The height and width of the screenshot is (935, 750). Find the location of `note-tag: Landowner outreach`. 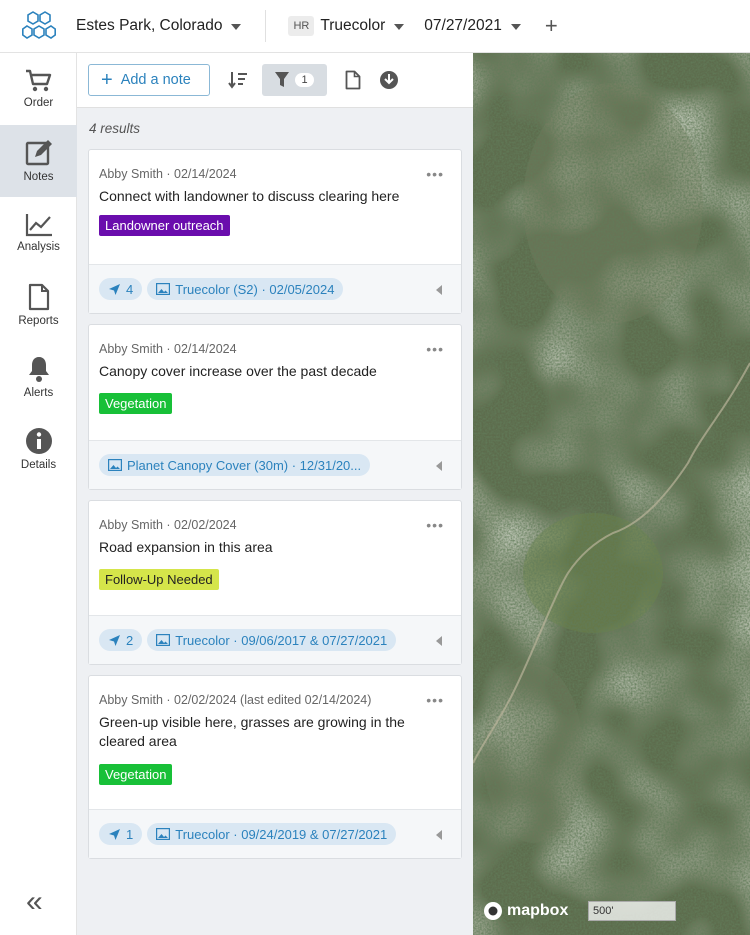

note-tag: Landowner outreach is located at coordinates (164, 225).